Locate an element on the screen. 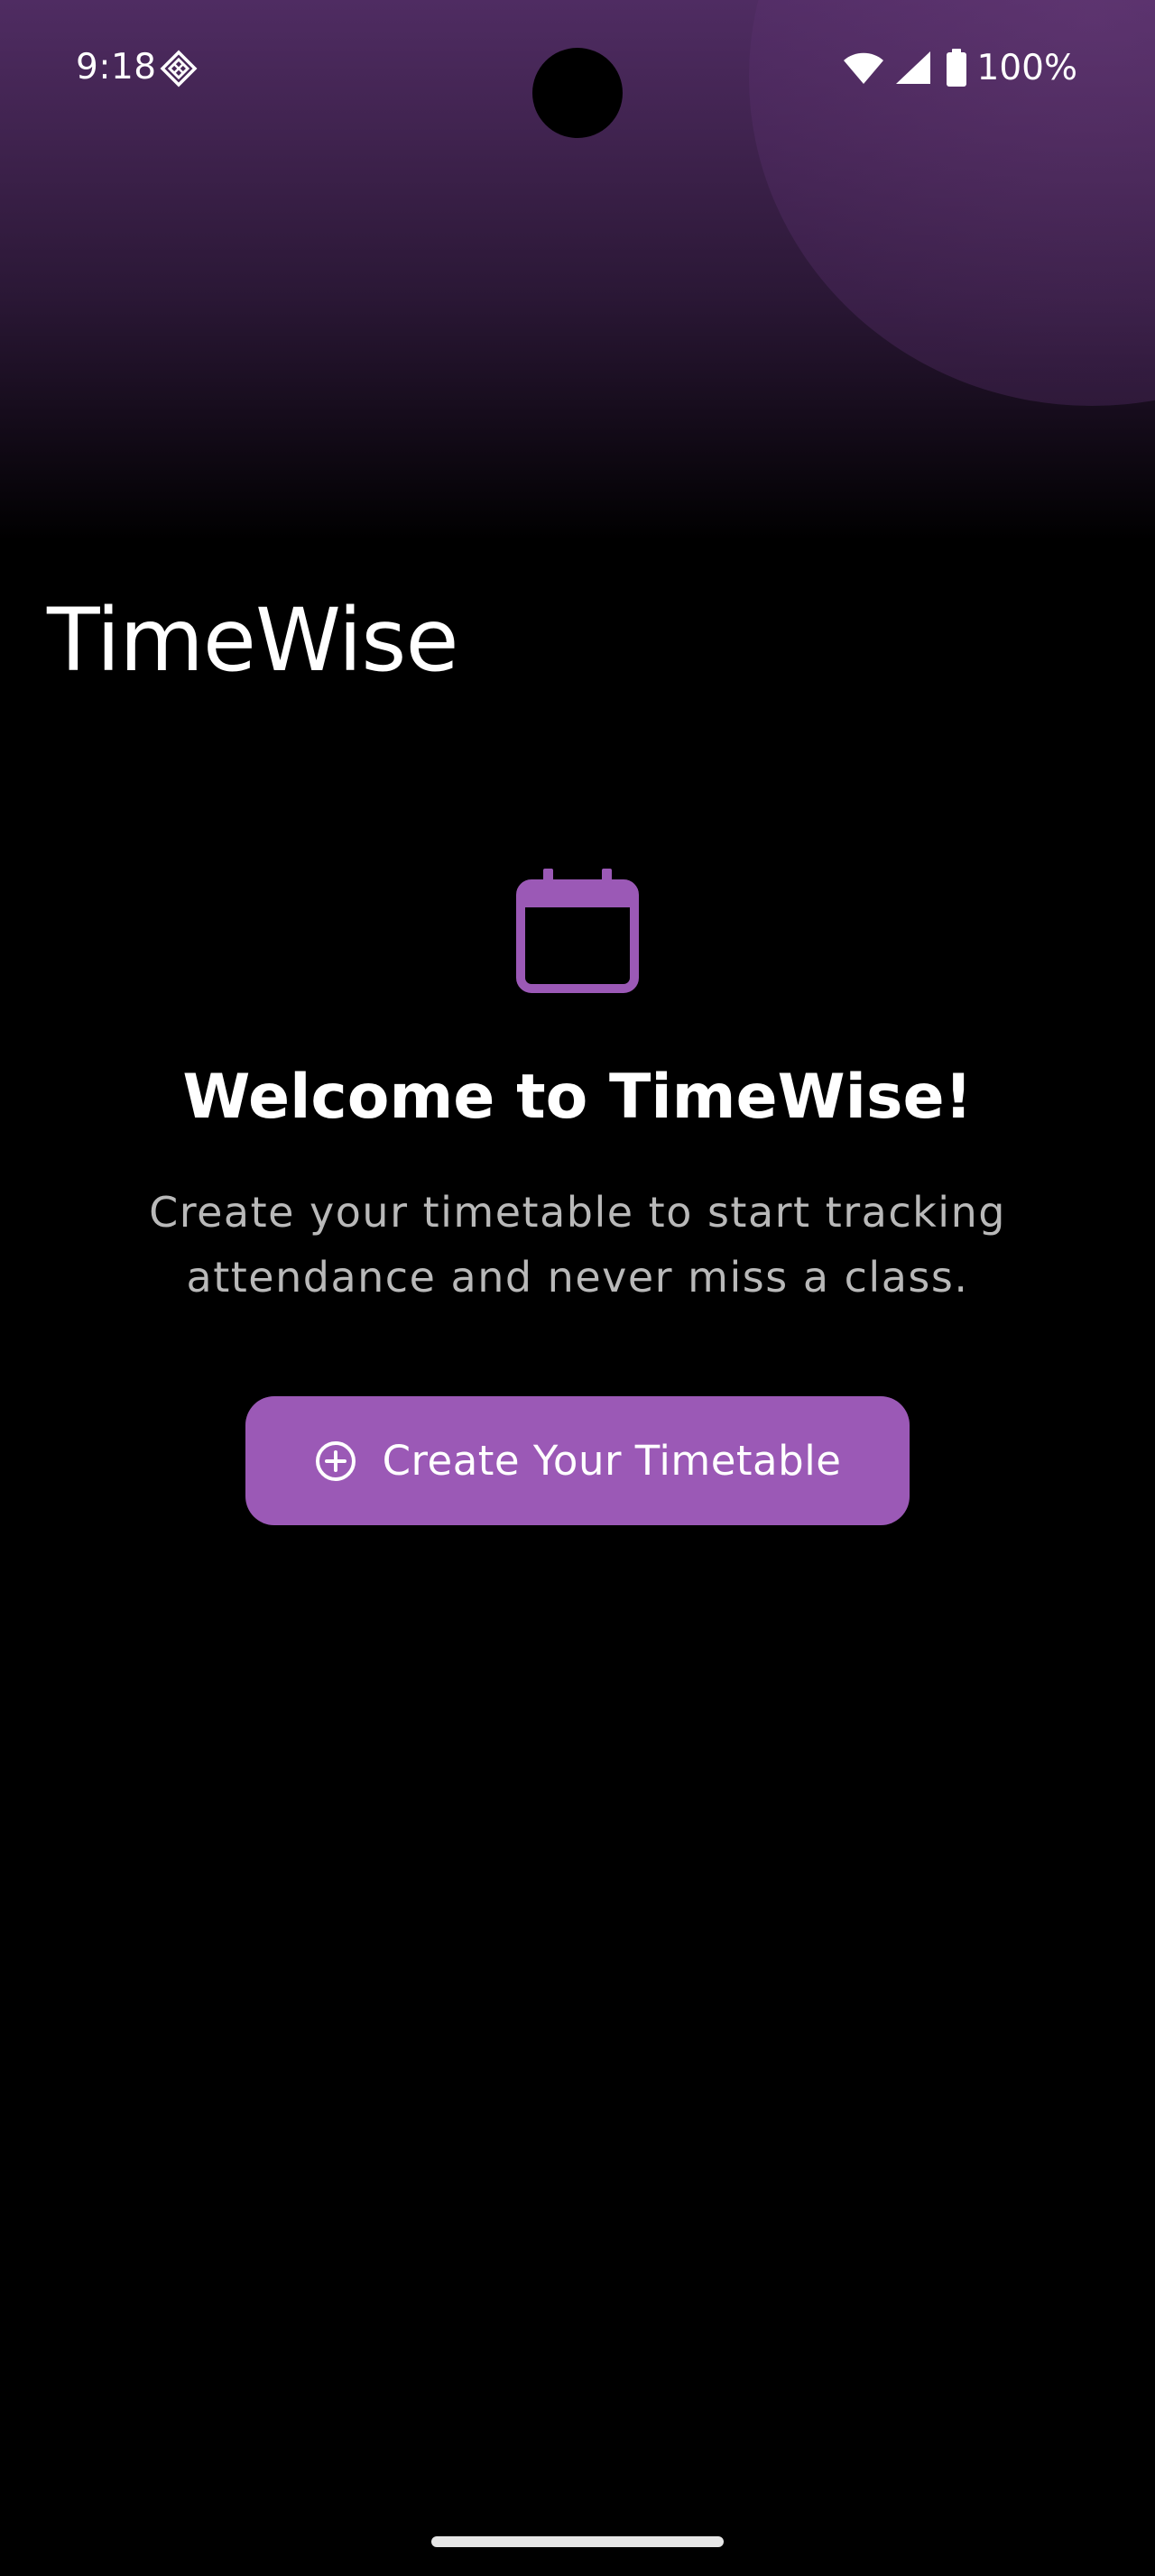 This screenshot has width=1155, height=2576. status-icons: 100% is located at coordinates (960, 68).